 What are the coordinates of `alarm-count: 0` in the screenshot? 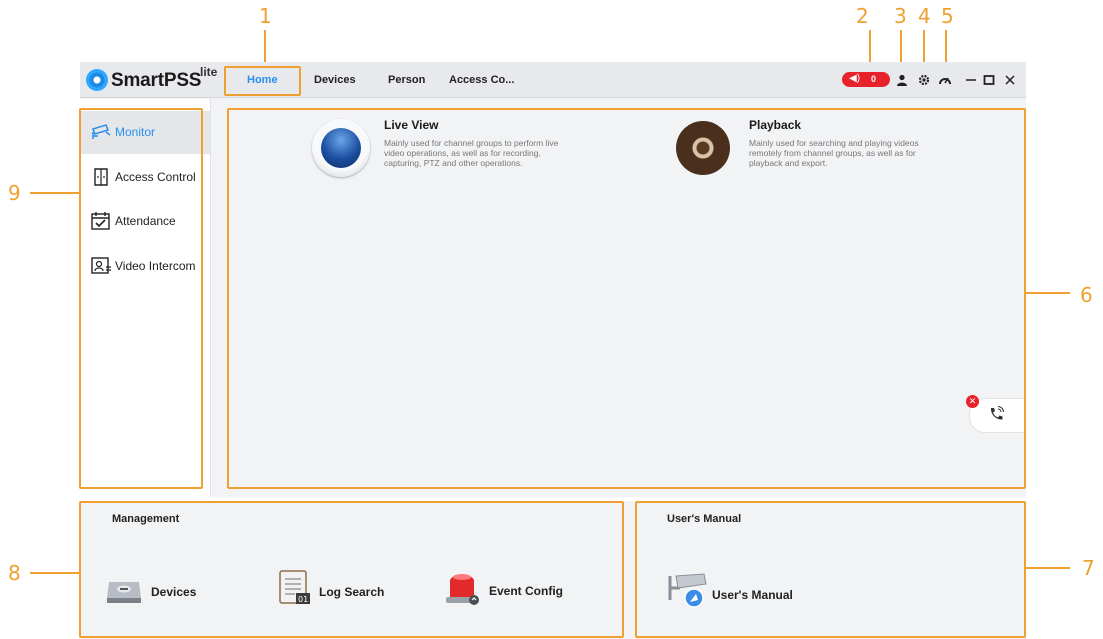 It's located at (874, 79).